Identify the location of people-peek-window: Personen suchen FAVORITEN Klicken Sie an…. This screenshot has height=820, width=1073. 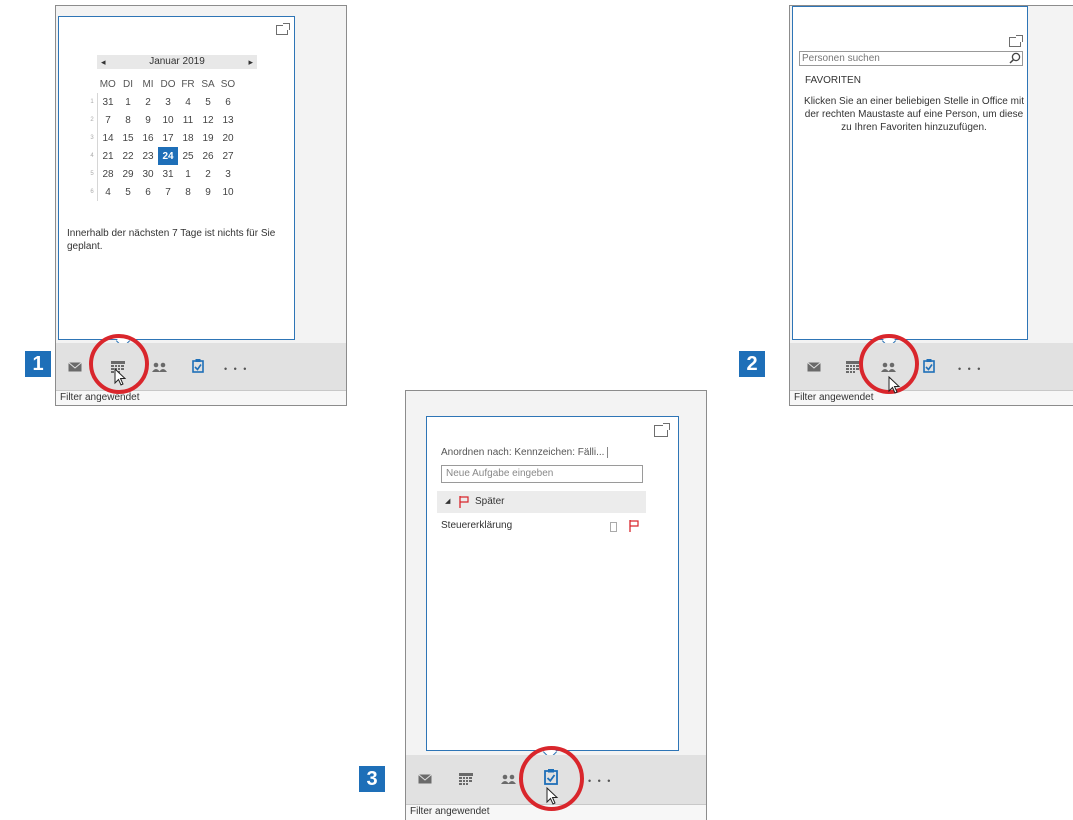
(910, 173).